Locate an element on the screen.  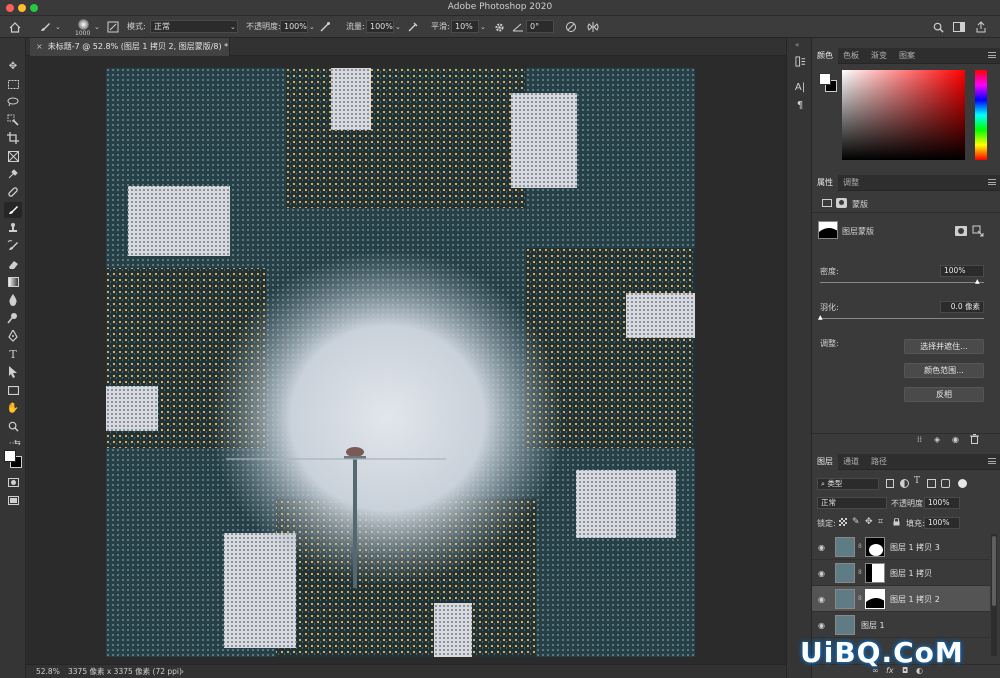
layer-mask-icon is located at coordinates (841, 203).